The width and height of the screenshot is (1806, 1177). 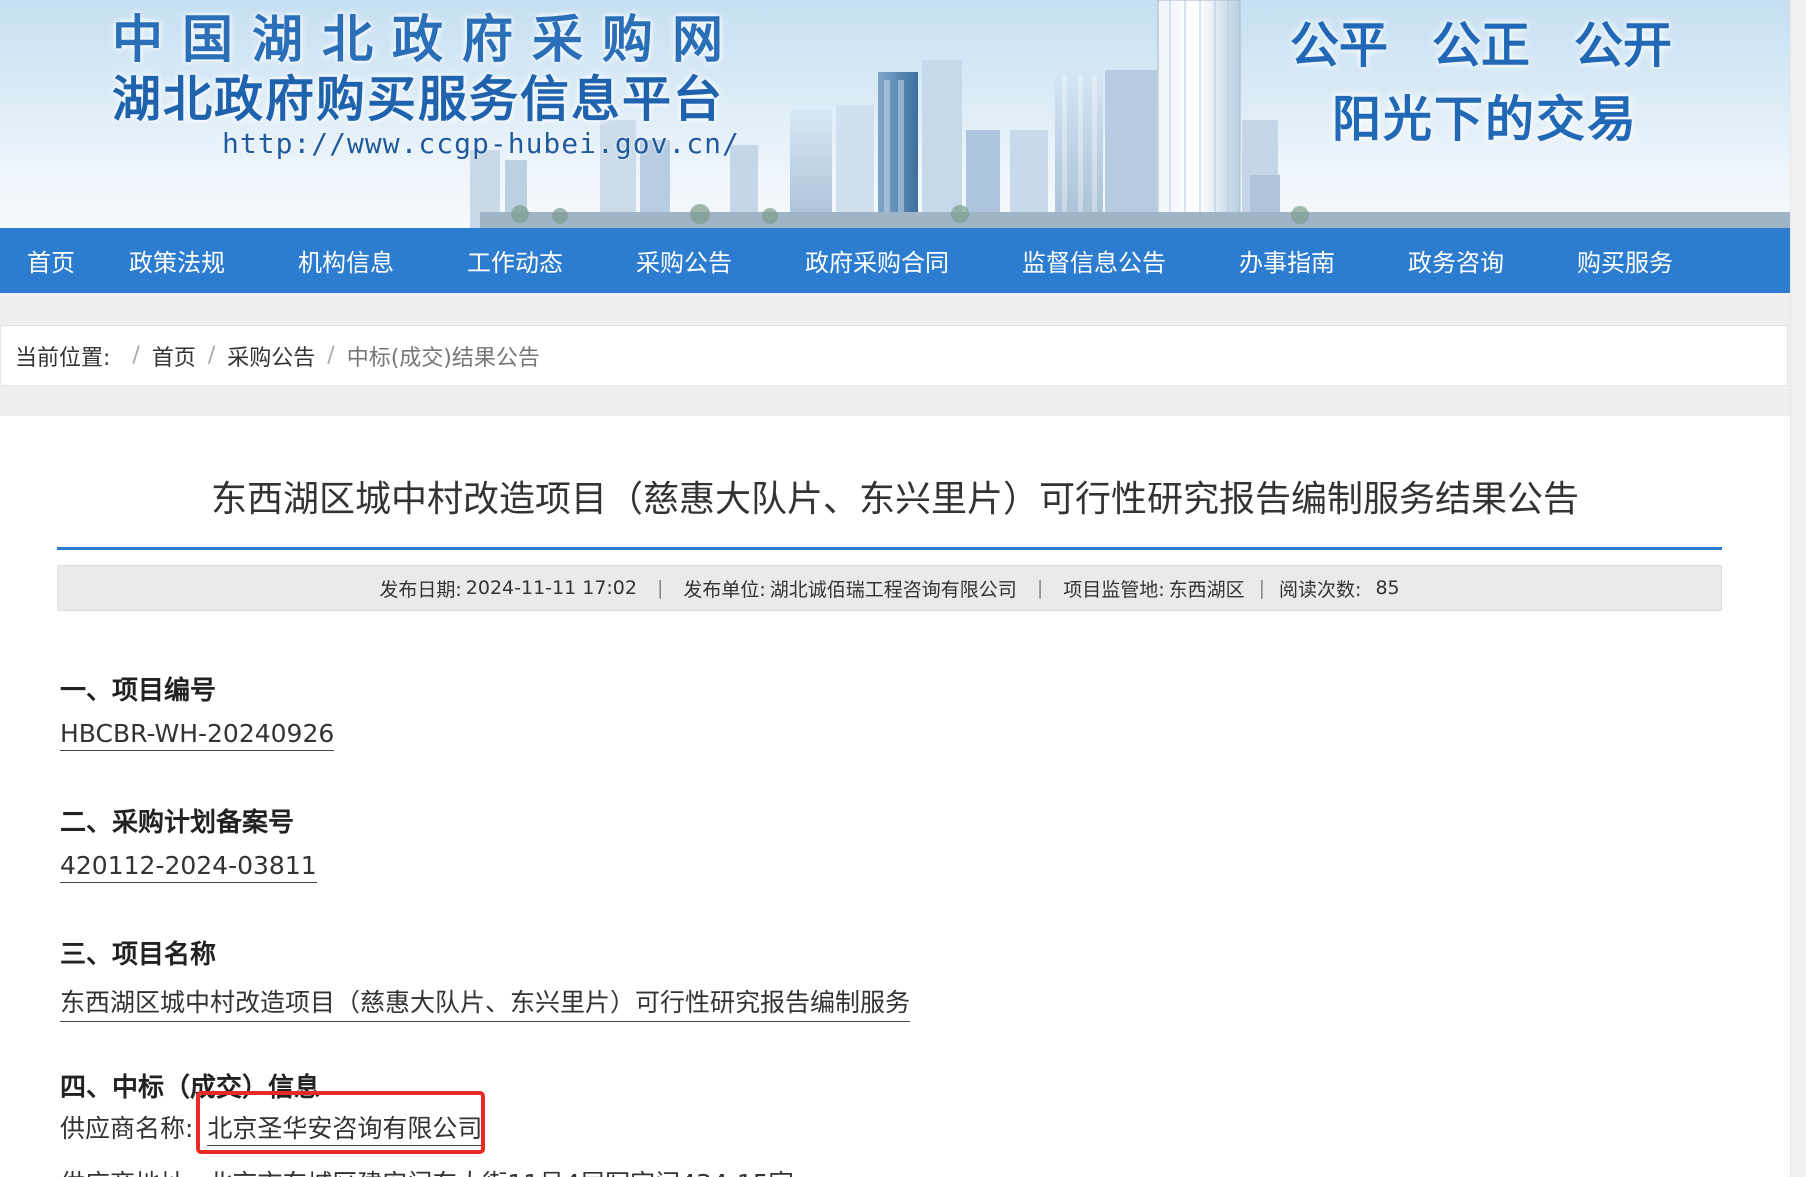 What do you see at coordinates (1094, 260) in the screenshot?
I see `nav-item-supervision: 监督信息公告` at bounding box center [1094, 260].